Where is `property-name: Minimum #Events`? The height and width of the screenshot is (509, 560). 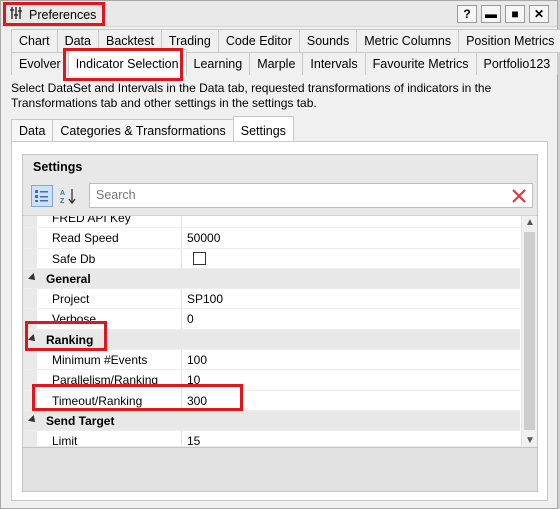 property-name: Minimum #Events is located at coordinates (100, 360).